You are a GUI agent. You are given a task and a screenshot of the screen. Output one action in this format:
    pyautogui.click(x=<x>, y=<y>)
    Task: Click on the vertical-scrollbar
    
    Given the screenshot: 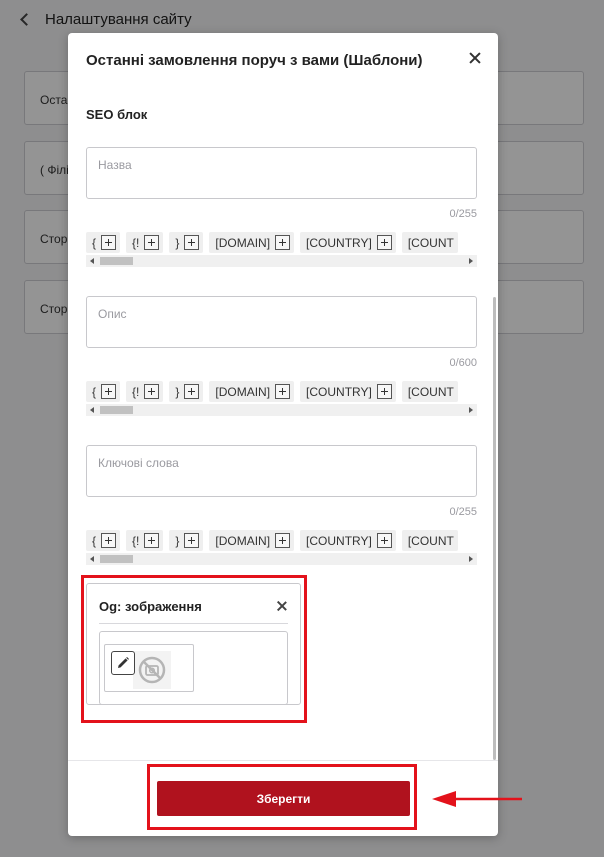 What is the action you would take?
    pyautogui.click(x=494, y=528)
    